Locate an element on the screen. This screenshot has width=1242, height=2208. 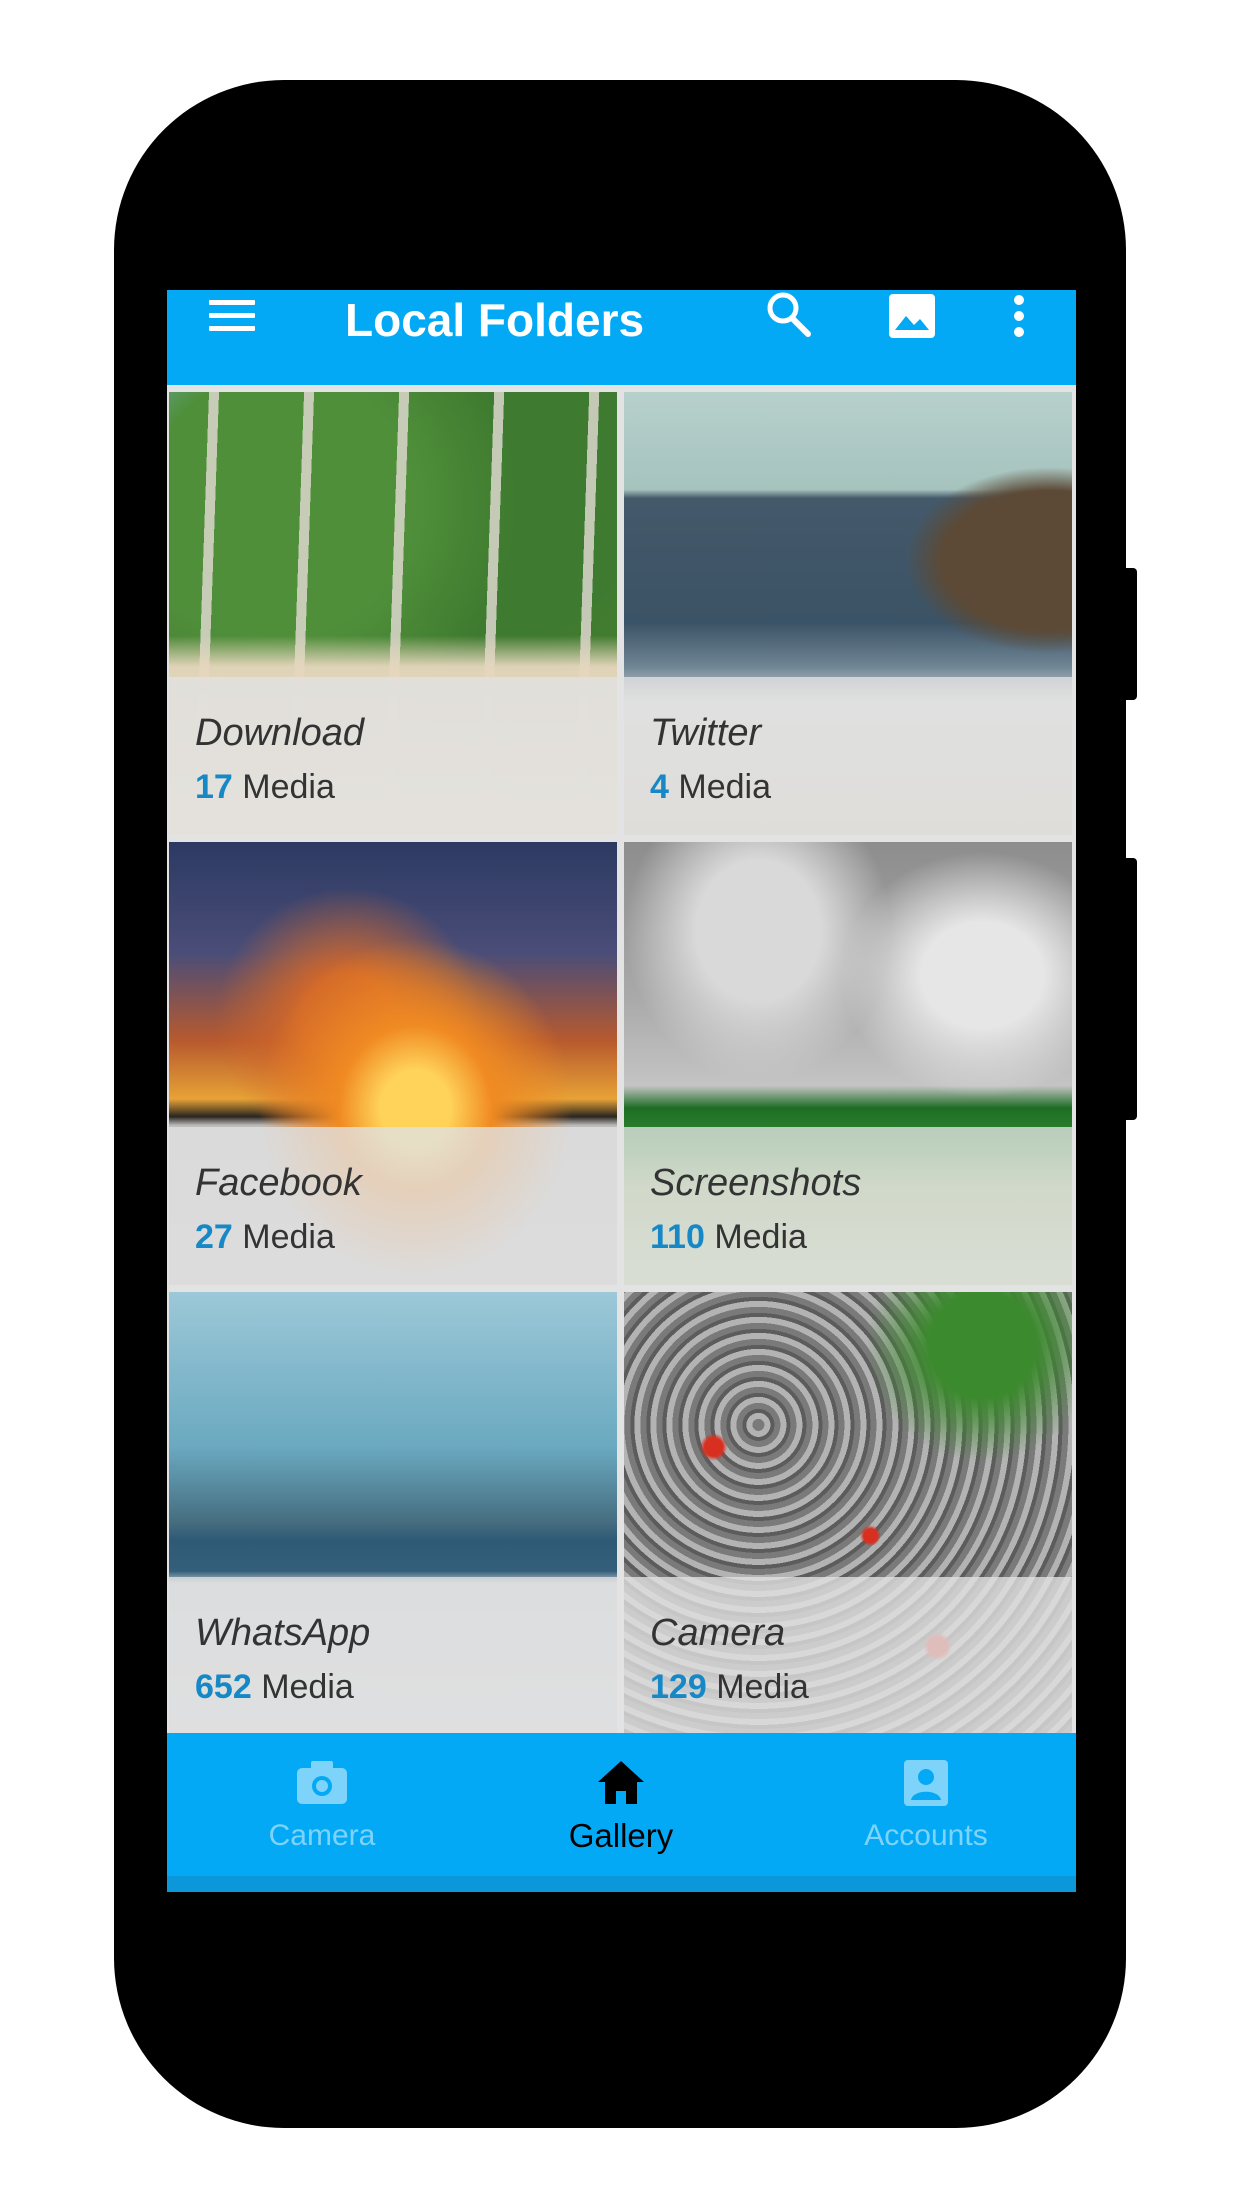
folder-tile-whatsapp: WhatsApp 652 Media is located at coordinates (393, 1513).